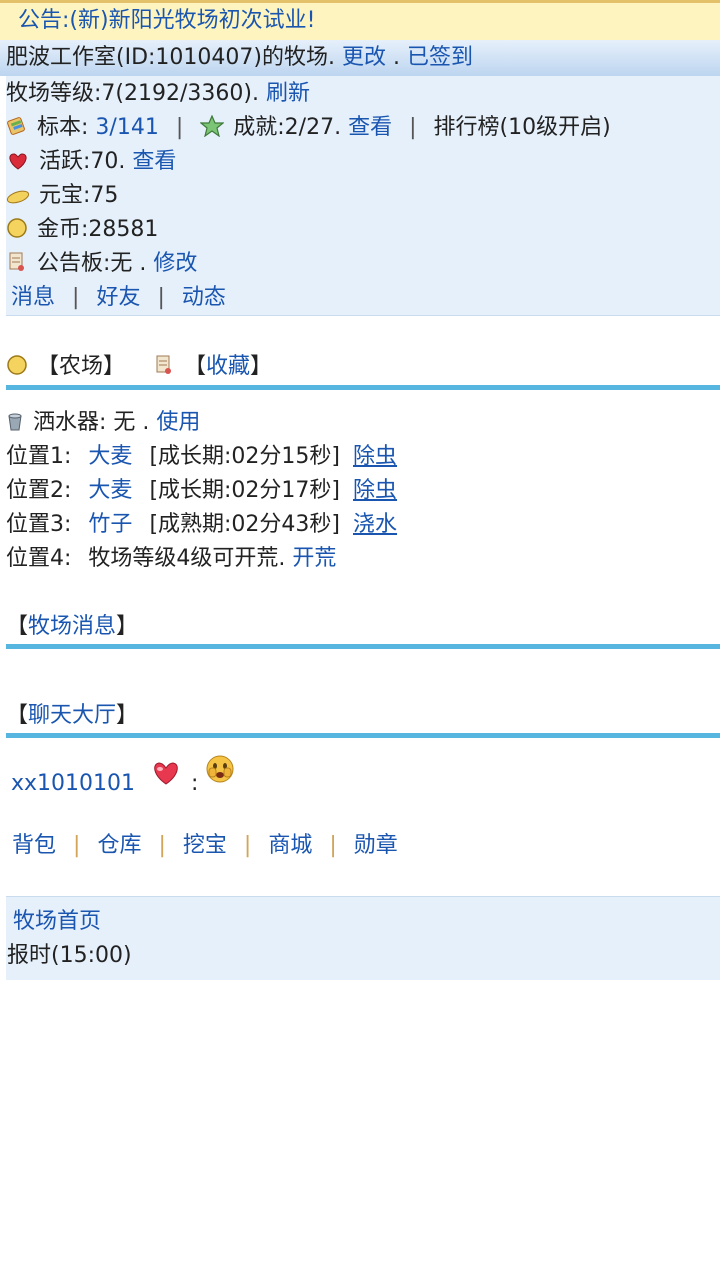  I want to click on treasure-dig-link: 挖宝, so click(205, 845).